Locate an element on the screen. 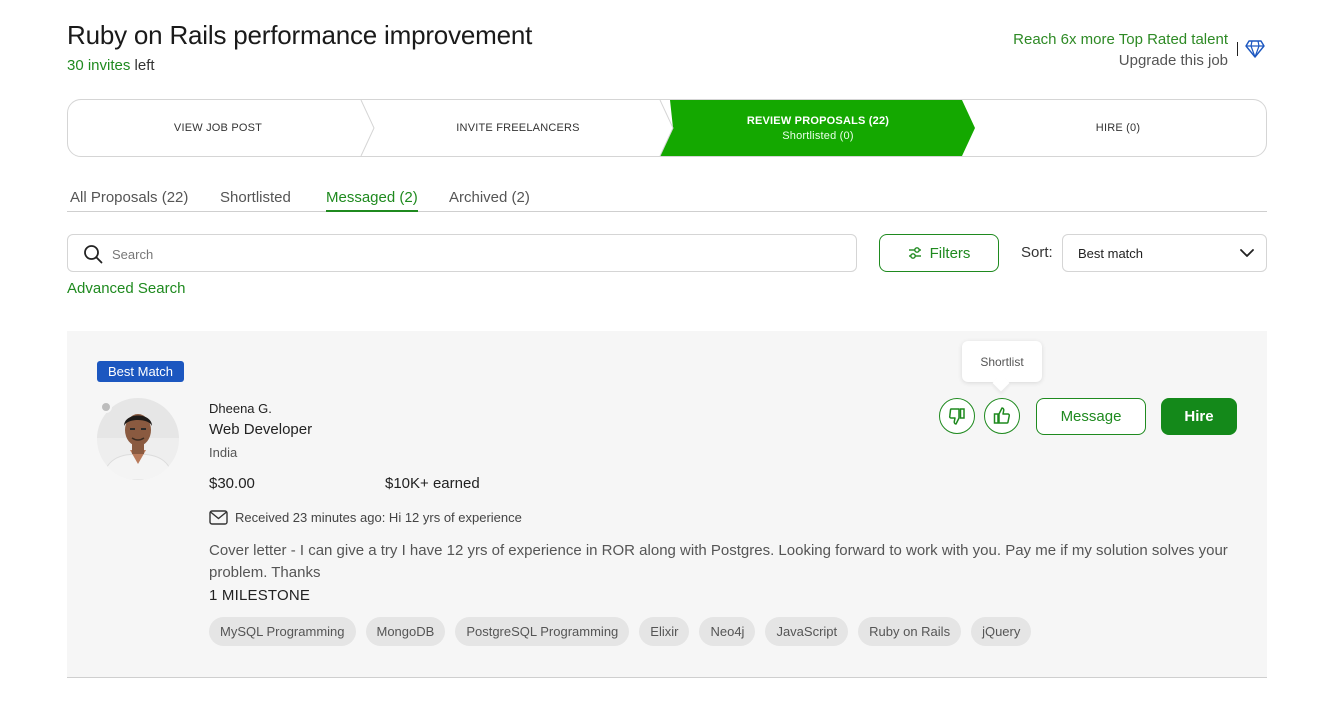 Image resolution: width=1324 pixels, height=705 pixels. step-label: INVITE FREELANCERS is located at coordinates (518, 128).